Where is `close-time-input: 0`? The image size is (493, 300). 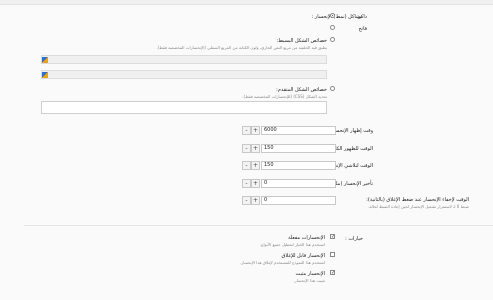
close-time-input: 0 is located at coordinates (298, 200).